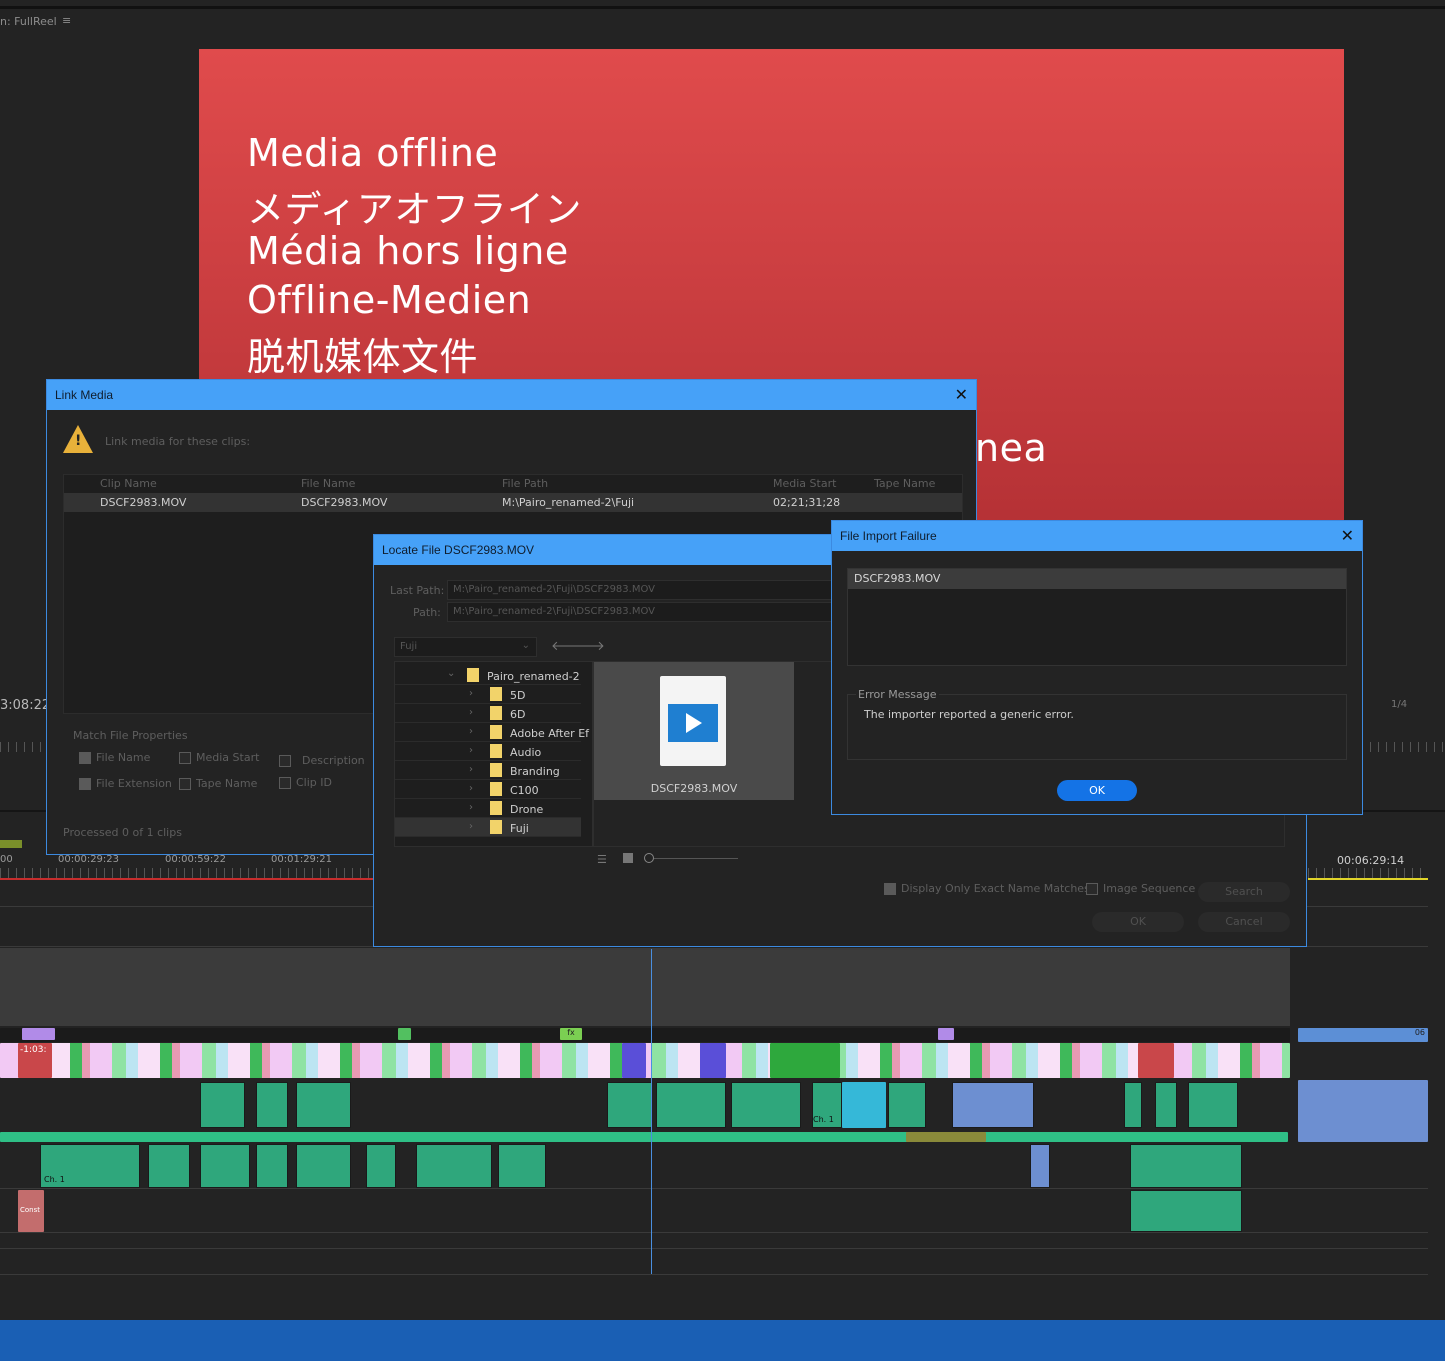 The width and height of the screenshot is (1445, 1361). I want to click on tree-item-label: 5D, so click(518, 695).